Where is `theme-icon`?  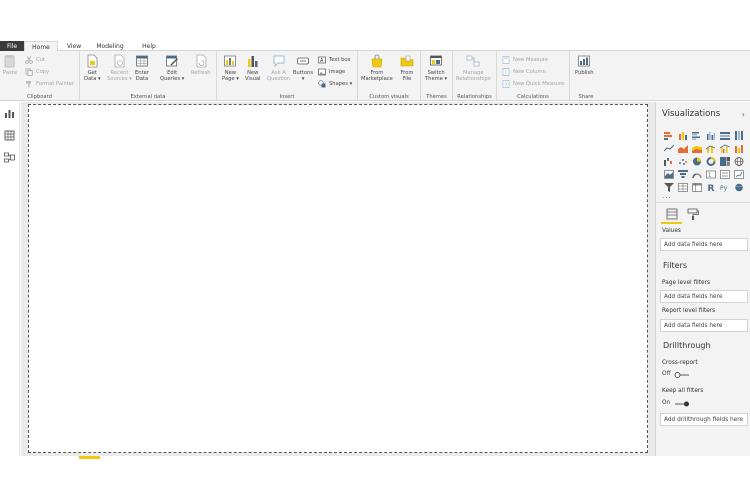 theme-icon is located at coordinates (436, 60).